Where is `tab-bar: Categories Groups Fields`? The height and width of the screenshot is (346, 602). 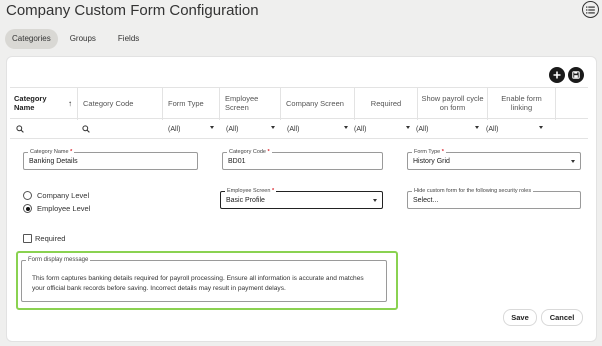
tab-bar: Categories Groups Fields is located at coordinates (75, 39).